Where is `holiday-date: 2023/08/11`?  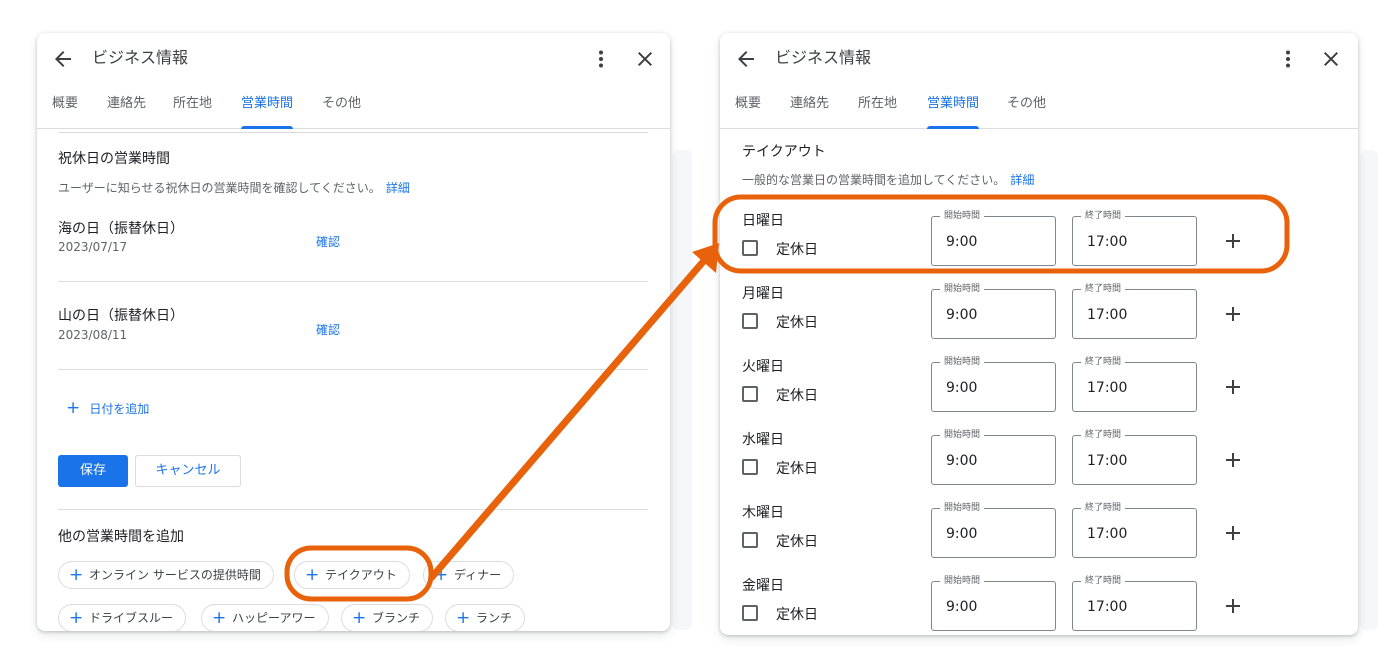 holiday-date: 2023/08/11 is located at coordinates (93, 335).